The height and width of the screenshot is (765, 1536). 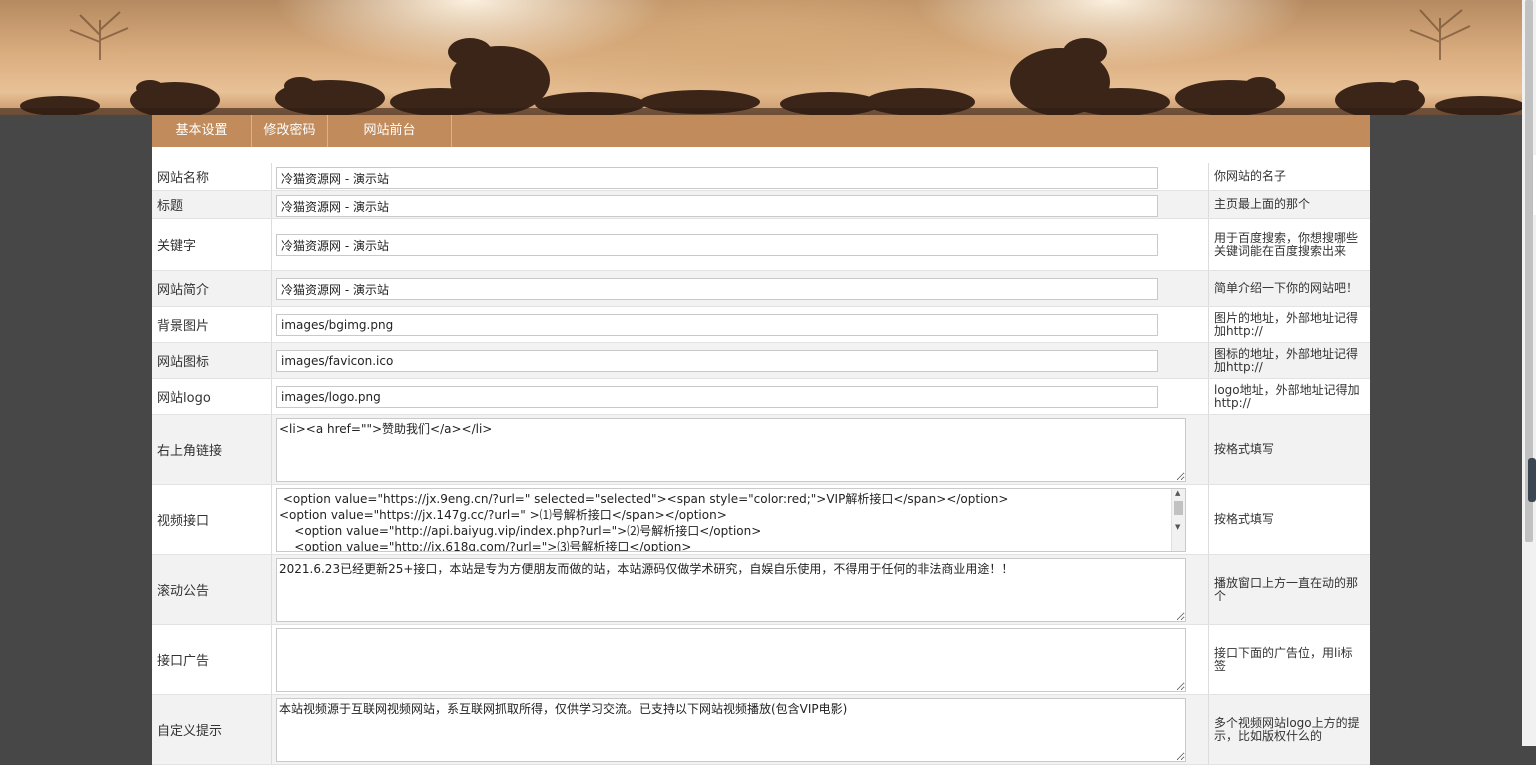 What do you see at coordinates (1178, 508) in the screenshot?
I see `video-api-scrollbar-thumb` at bounding box center [1178, 508].